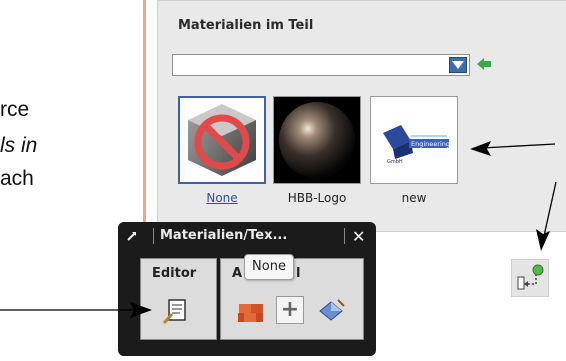 This screenshot has height=361, width=566. Describe the element at coordinates (513, 148) in the screenshot. I see `arrow-to-new-tile` at that location.